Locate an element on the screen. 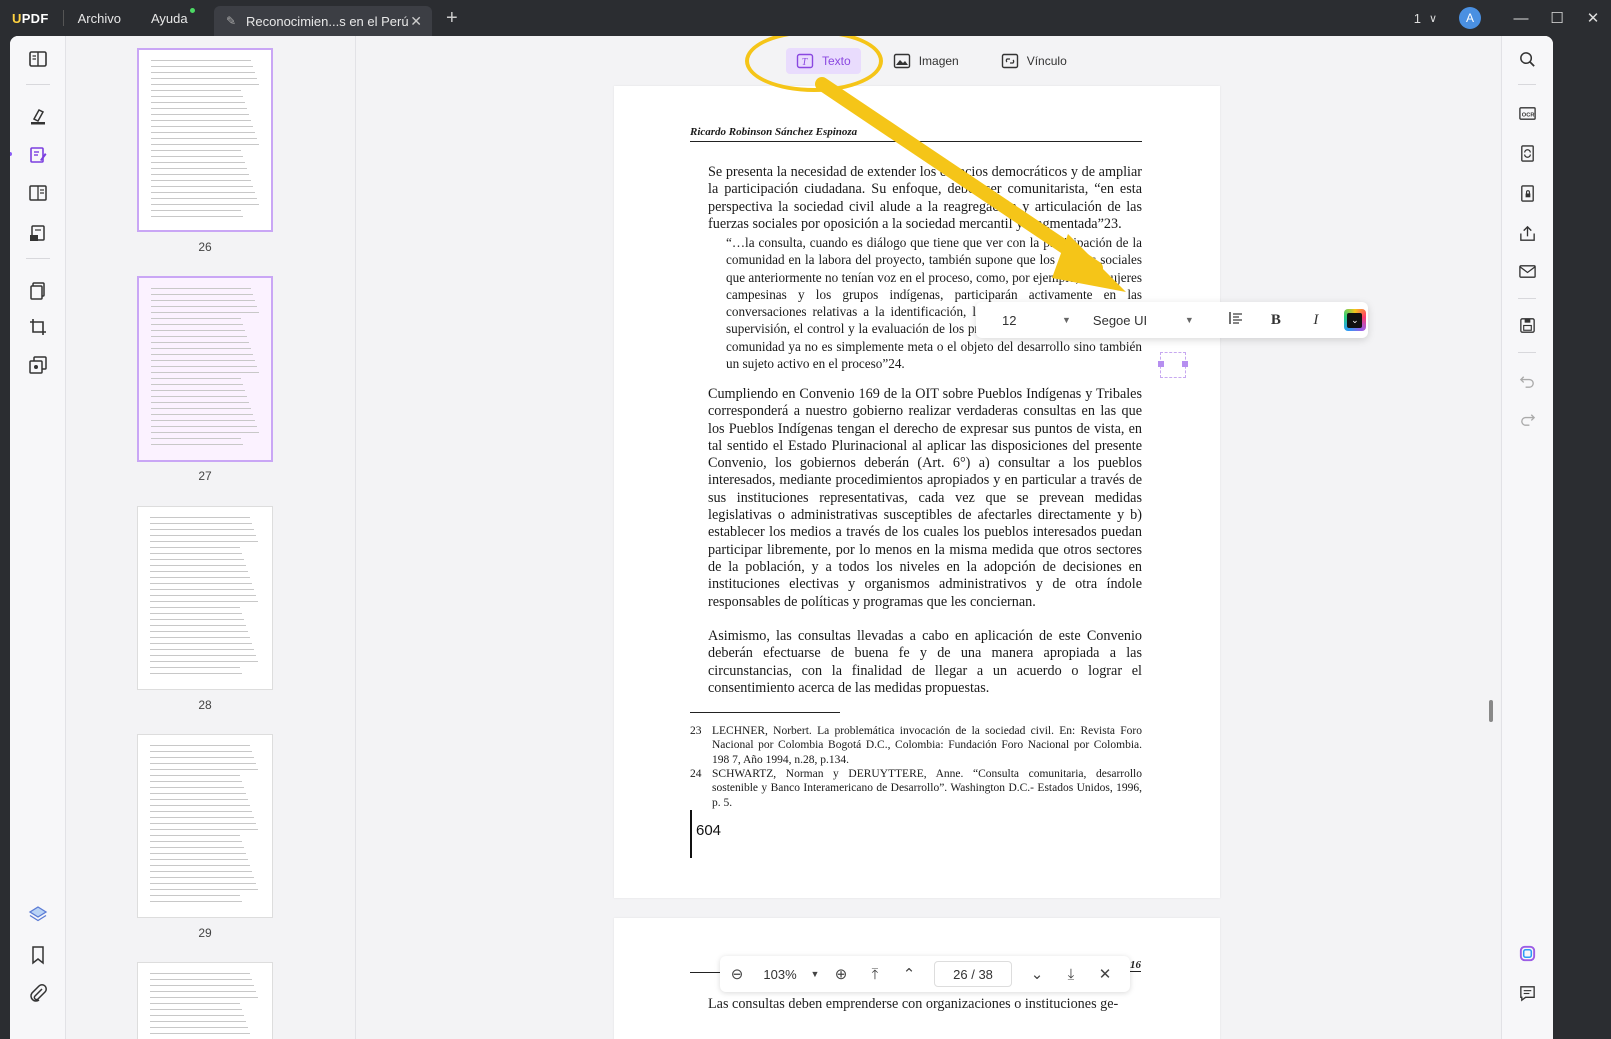 Image resolution: width=1611 pixels, height=1039 pixels. menu-archivo: Archivo is located at coordinates (99, 18).